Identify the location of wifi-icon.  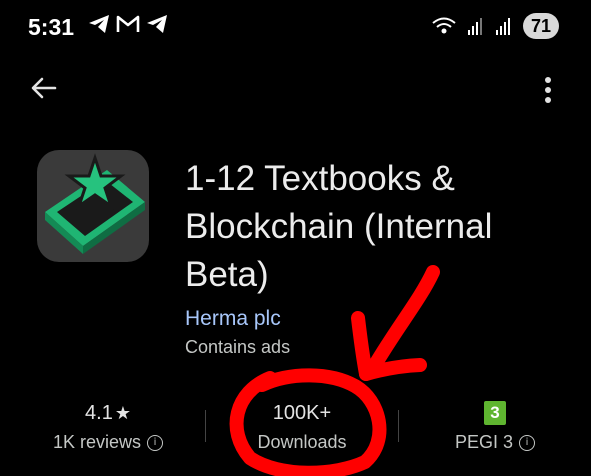
(444, 25).